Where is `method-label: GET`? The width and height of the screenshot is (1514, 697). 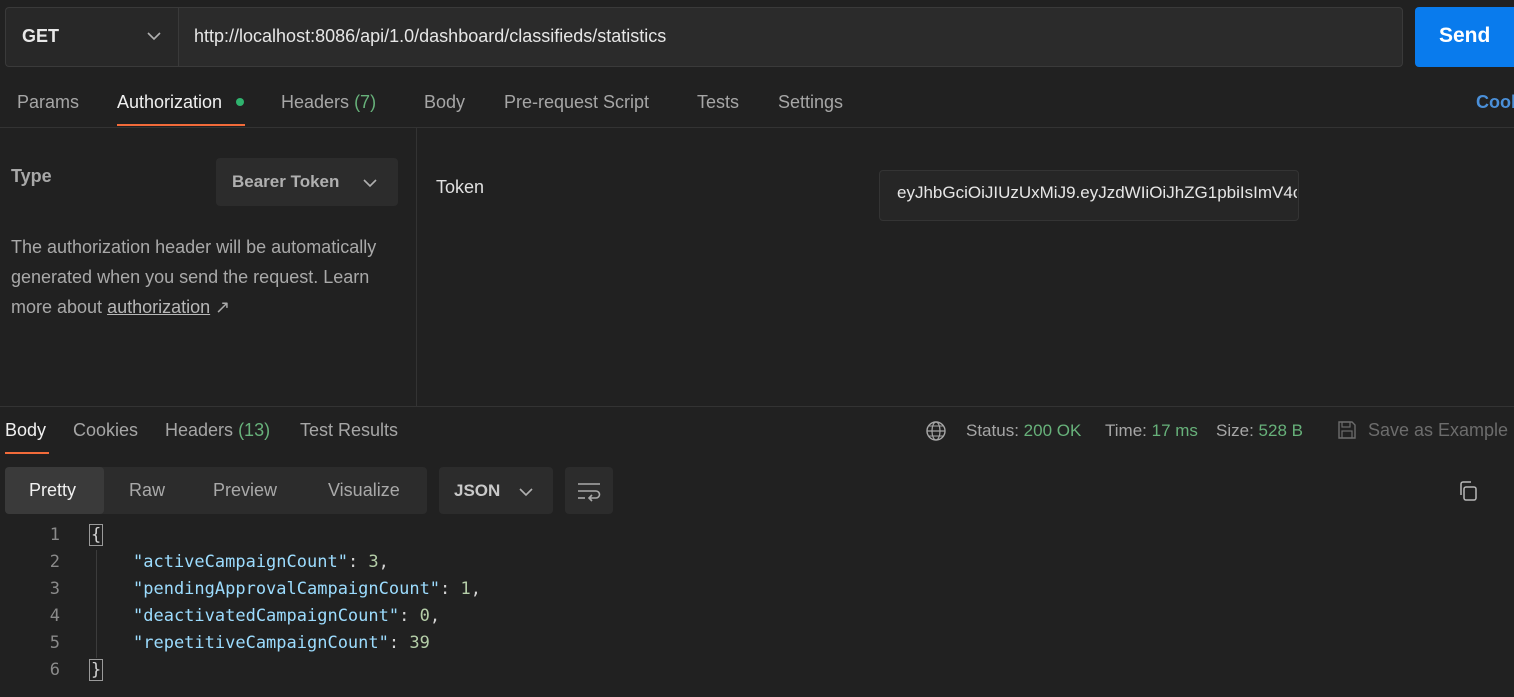 method-label: GET is located at coordinates (40, 36).